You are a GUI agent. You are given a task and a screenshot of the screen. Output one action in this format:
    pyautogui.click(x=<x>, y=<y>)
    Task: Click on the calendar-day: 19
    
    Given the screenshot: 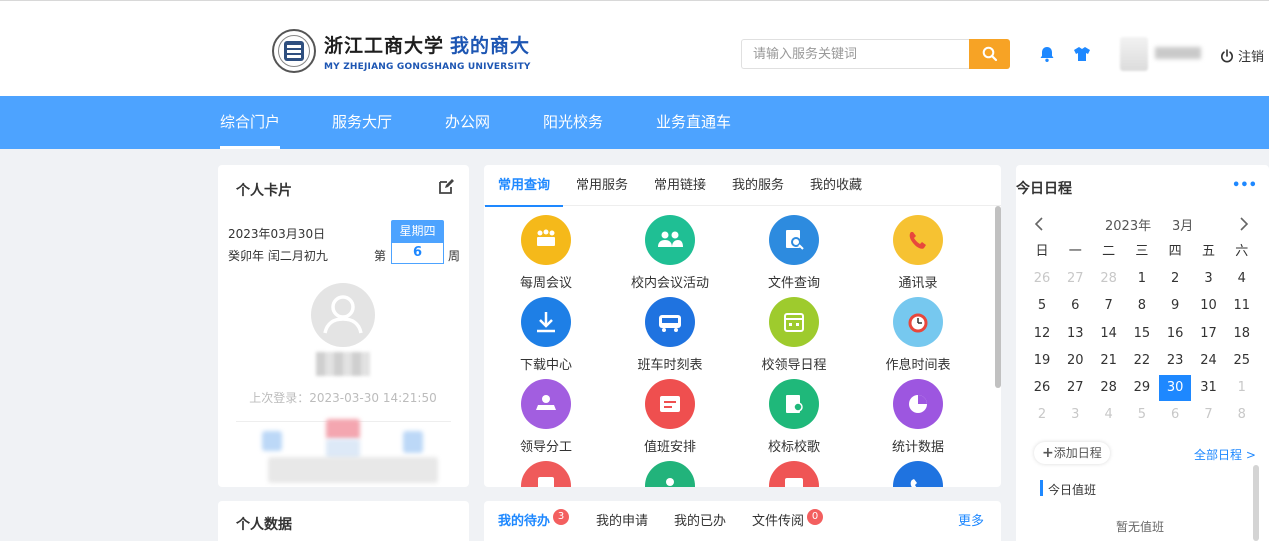 What is the action you would take?
    pyautogui.click(x=1042, y=361)
    